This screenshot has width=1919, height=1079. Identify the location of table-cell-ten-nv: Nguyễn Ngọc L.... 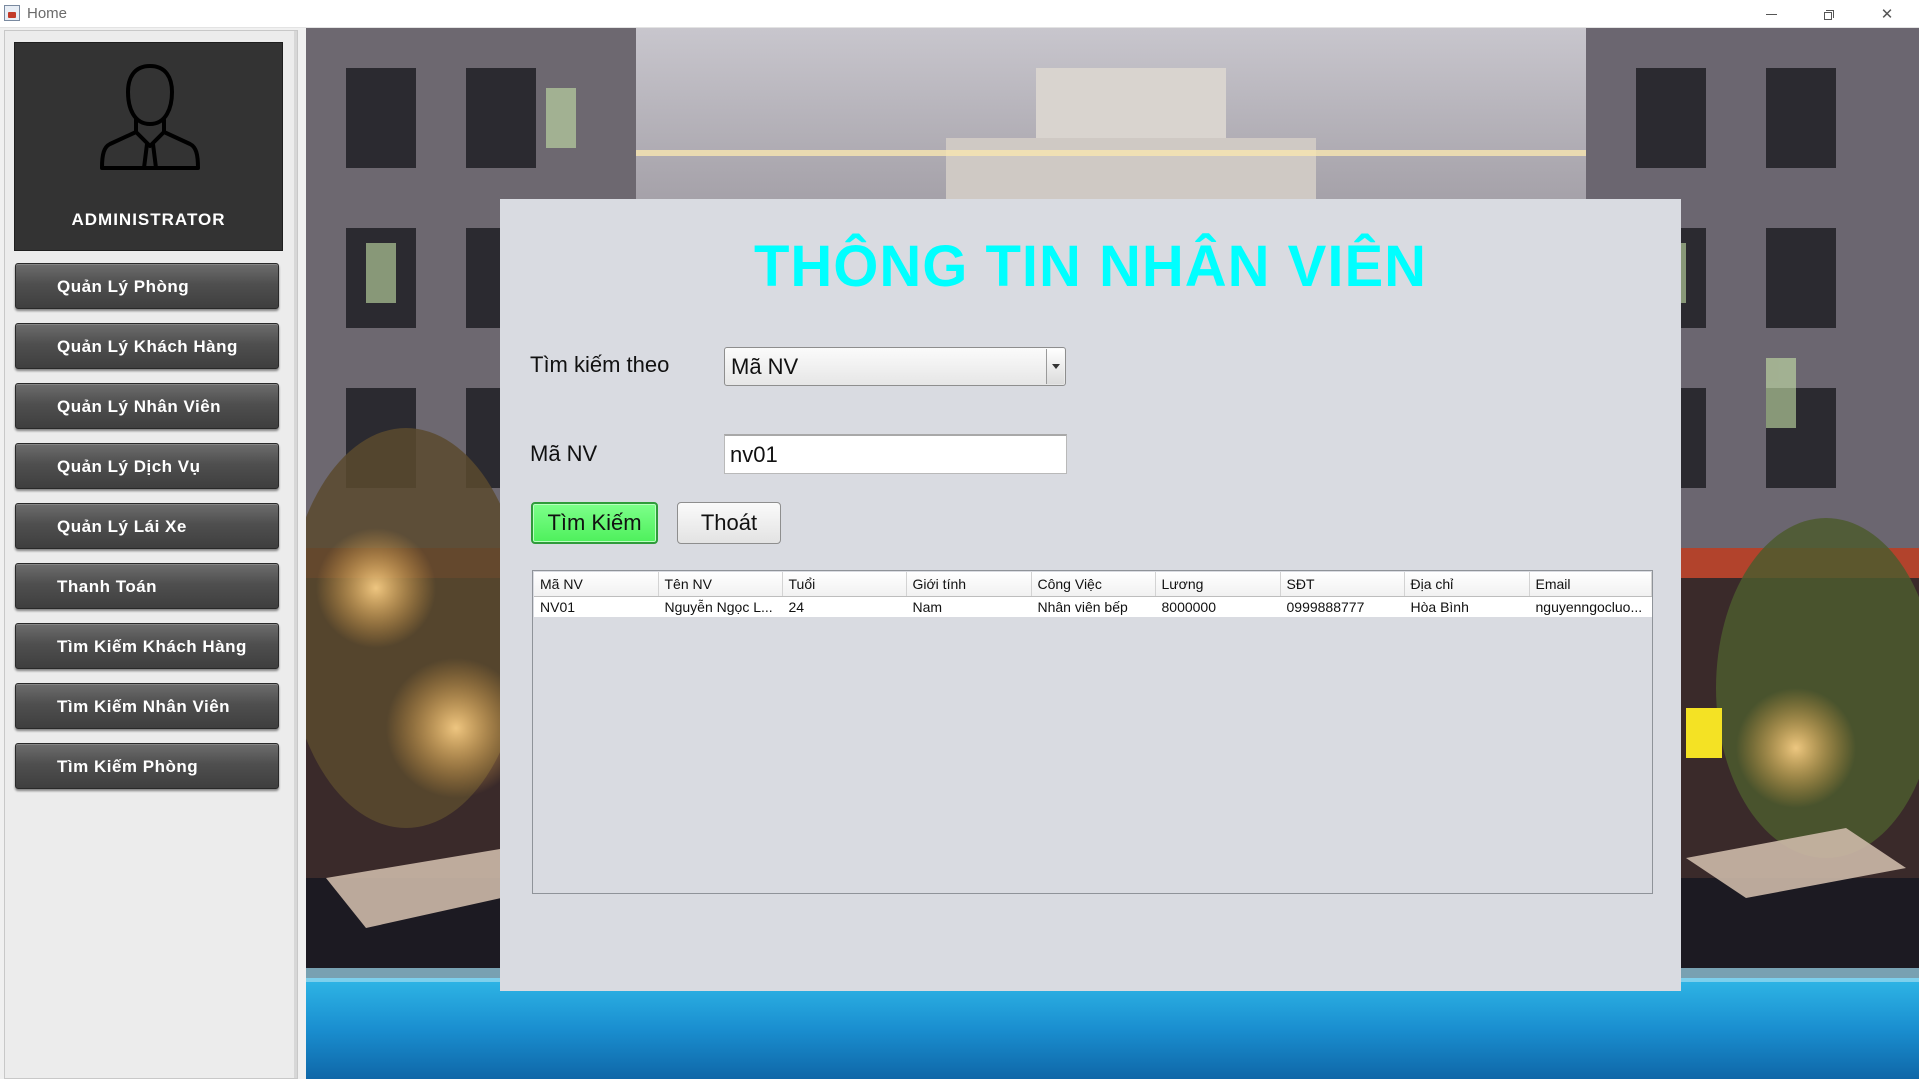
(720, 606).